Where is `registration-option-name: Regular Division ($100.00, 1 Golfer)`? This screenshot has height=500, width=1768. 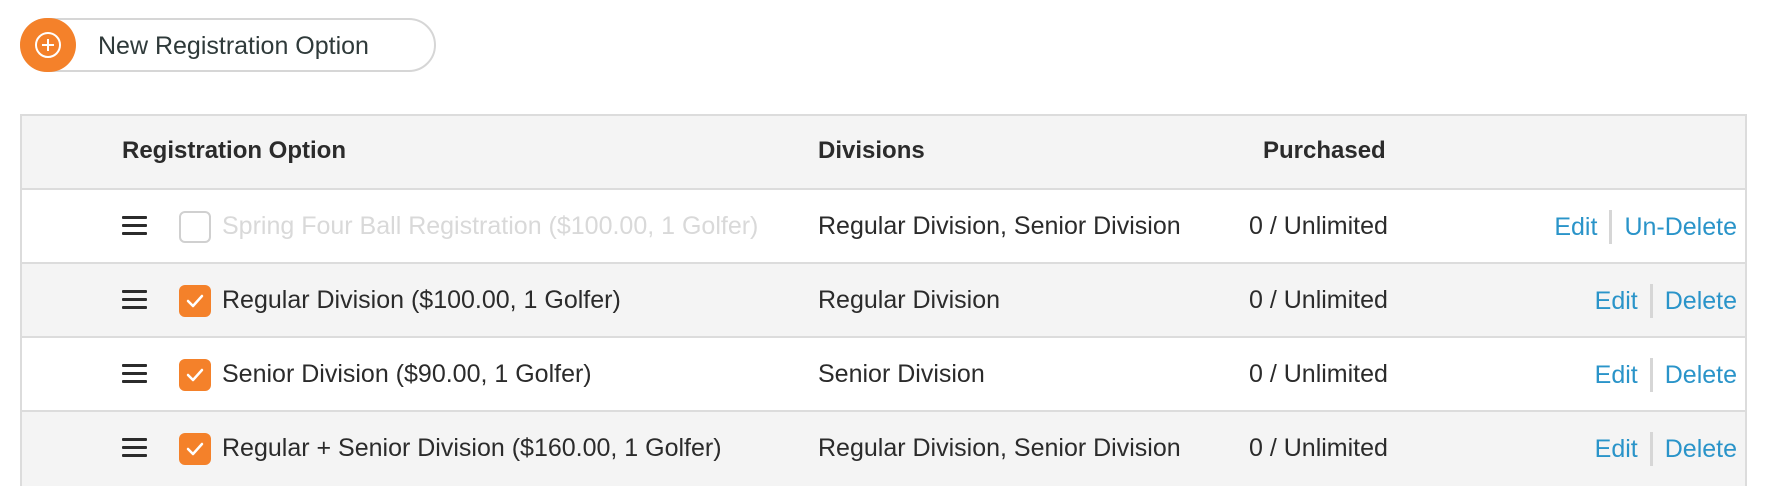
registration-option-name: Regular Division ($100.00, 1 Golfer) is located at coordinates (421, 300).